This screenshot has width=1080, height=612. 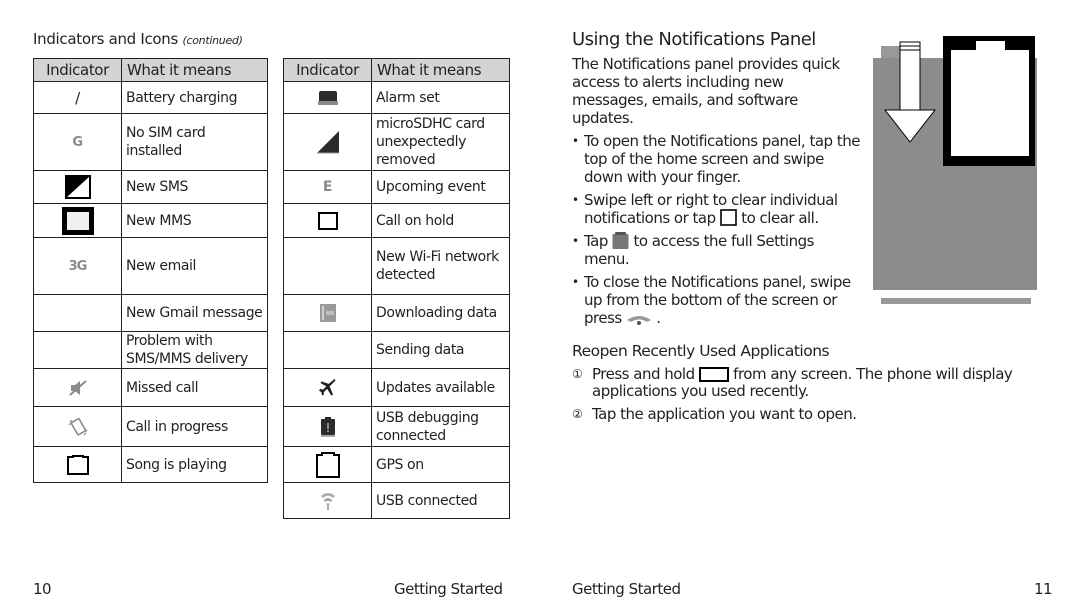 I want to click on bullet-text: to clear all., so click(x=780, y=218).